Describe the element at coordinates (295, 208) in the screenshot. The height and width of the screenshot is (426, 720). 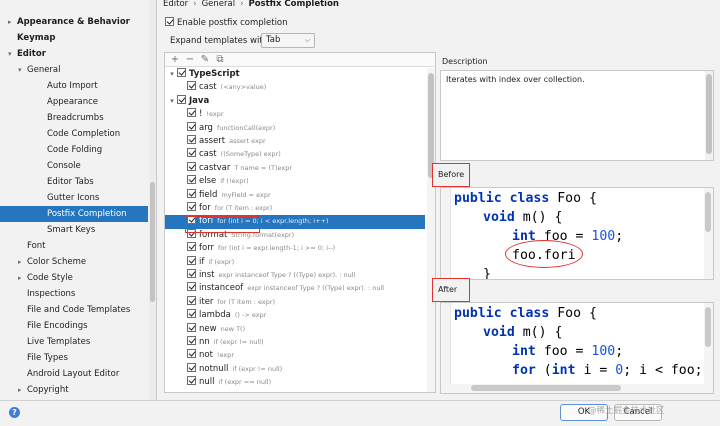
I see `tree-template-row: for for (T item : expr)` at that location.